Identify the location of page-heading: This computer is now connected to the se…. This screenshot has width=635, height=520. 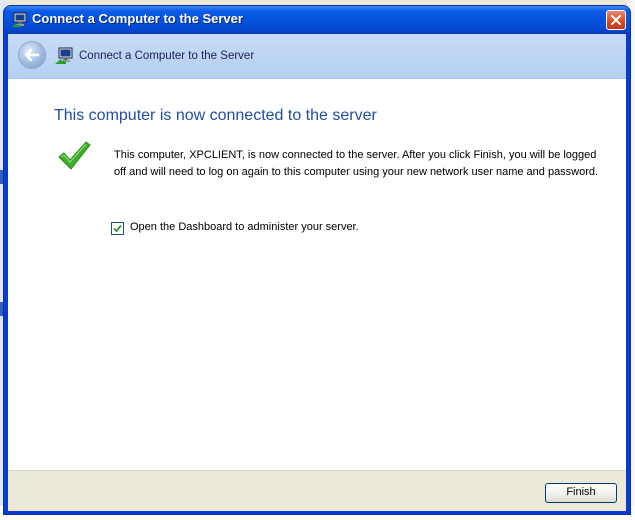
(215, 115).